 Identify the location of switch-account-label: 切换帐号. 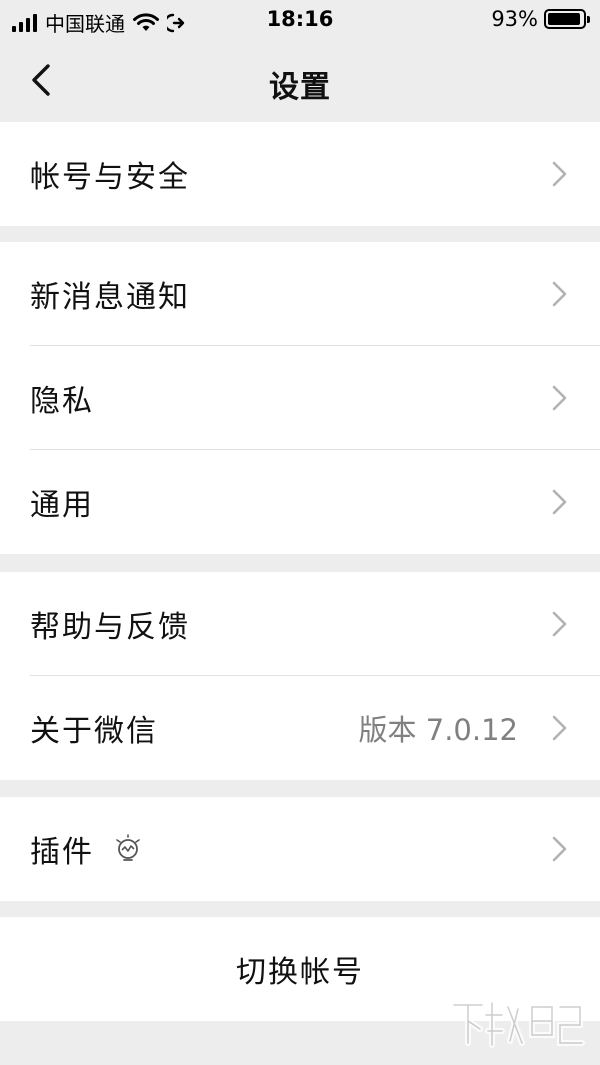
(300, 972).